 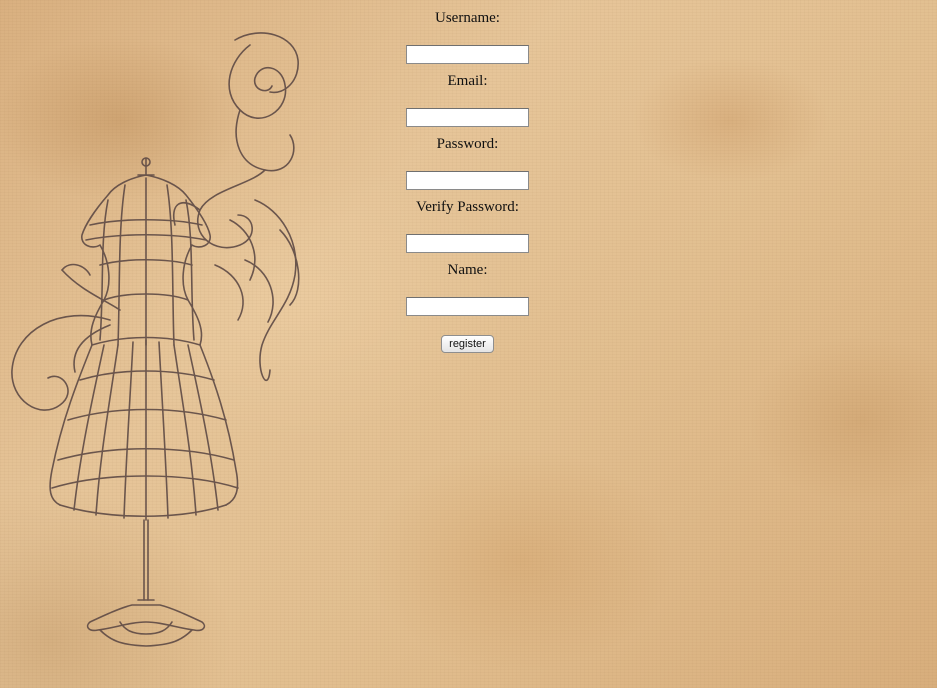 I want to click on verify-password-label: Verify Password:, so click(x=467, y=207).